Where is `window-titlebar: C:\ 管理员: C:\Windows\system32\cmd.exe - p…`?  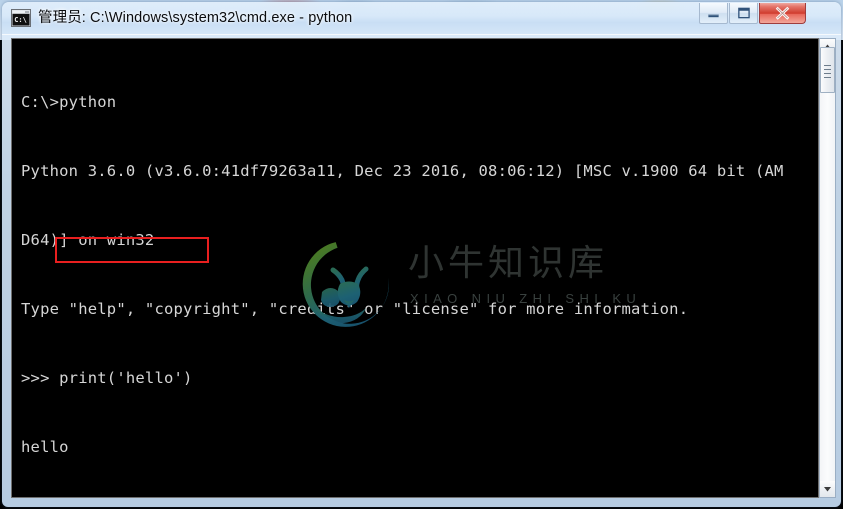 window-titlebar: C:\ 管理员: C:\Windows\system32\cmd.exe - p… is located at coordinates (421, 18).